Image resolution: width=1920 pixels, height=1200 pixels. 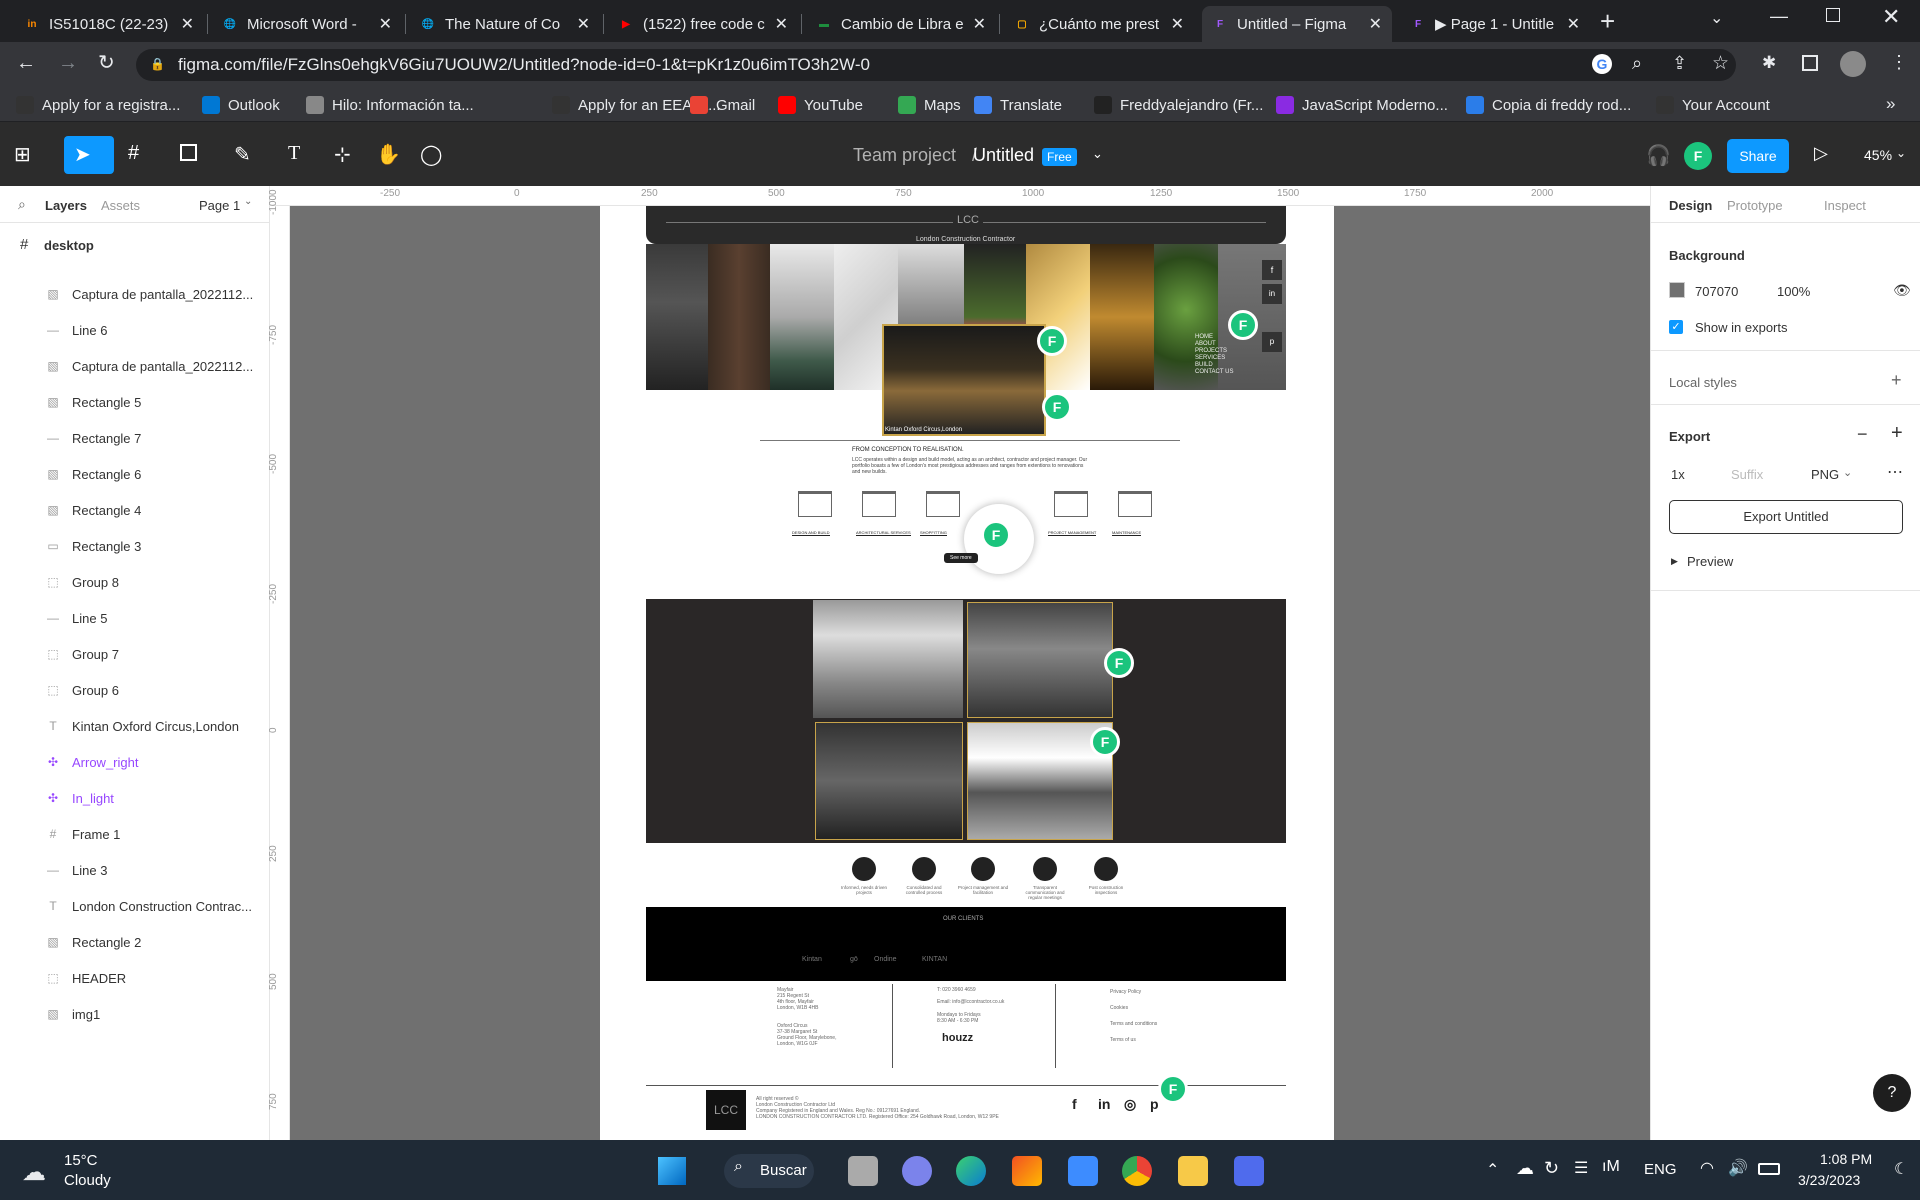 I want to click on layer-item: — Rectangle 7, so click(x=134, y=438).